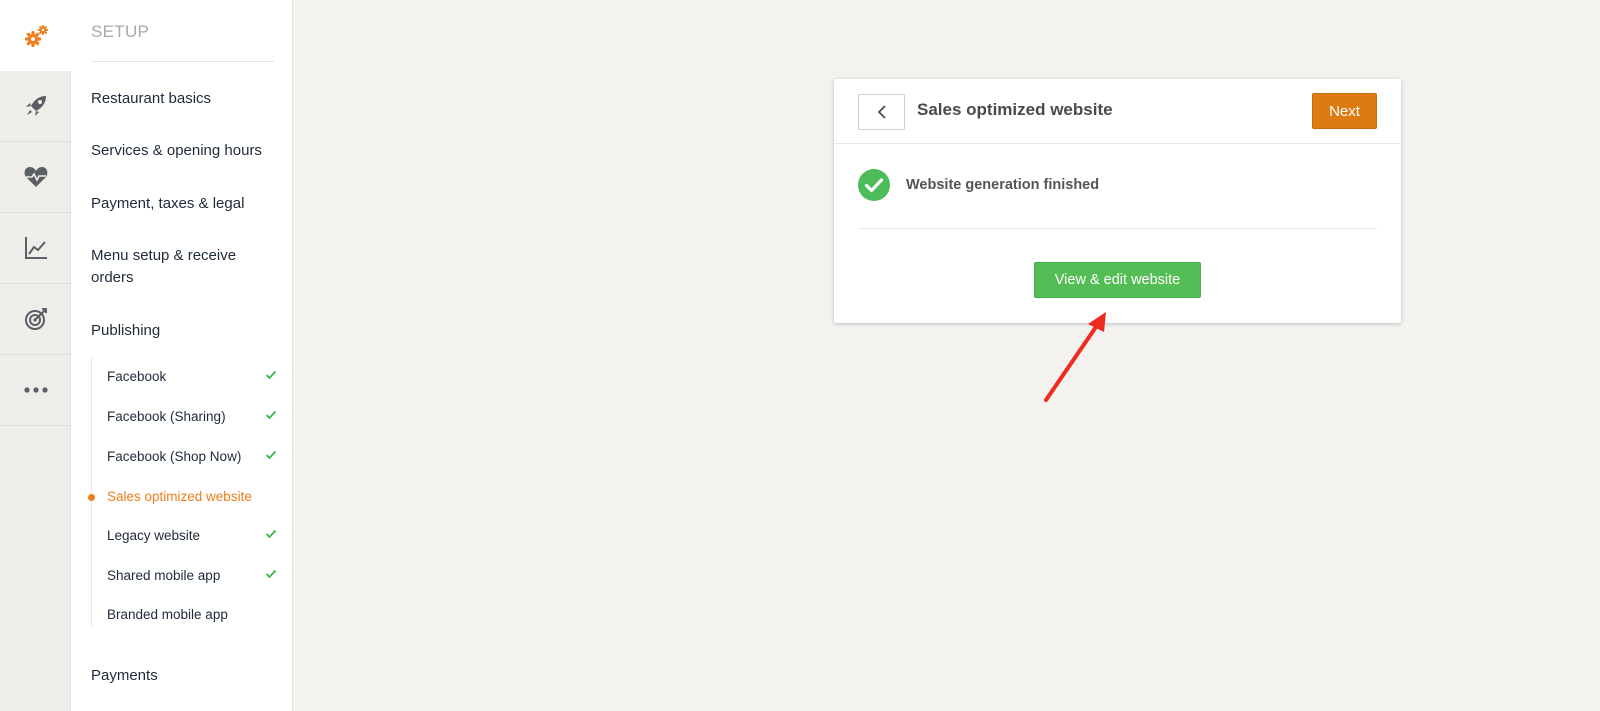 The height and width of the screenshot is (711, 1600). I want to click on sidebar-item-restaurant-basics: Restaurant basics, so click(183, 99).